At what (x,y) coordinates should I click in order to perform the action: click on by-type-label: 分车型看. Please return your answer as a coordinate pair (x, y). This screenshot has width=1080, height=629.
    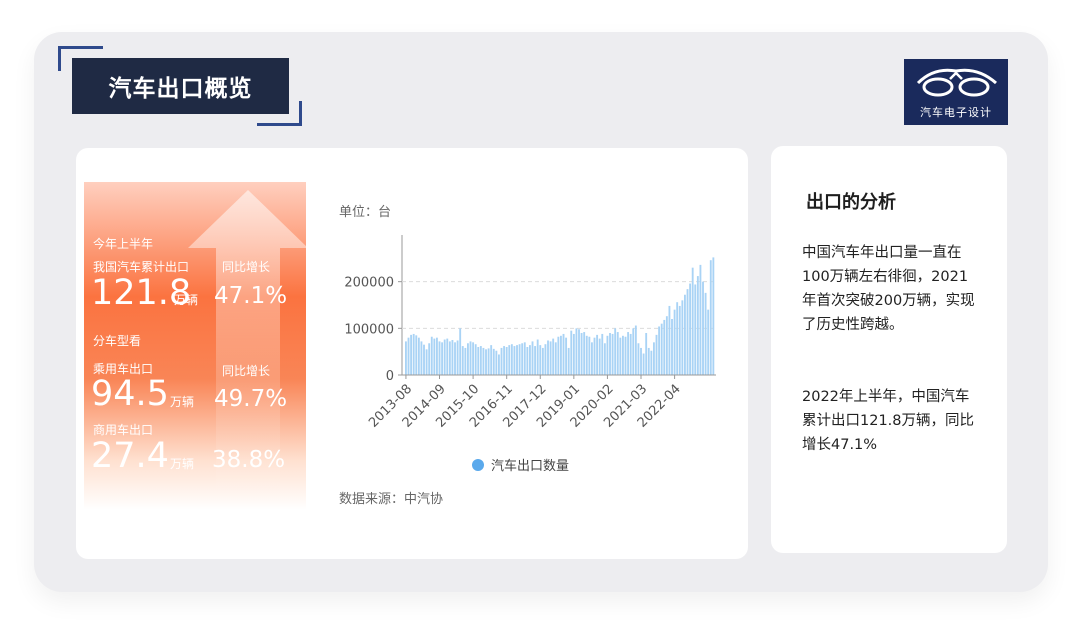
    Looking at the image, I should click on (117, 341).